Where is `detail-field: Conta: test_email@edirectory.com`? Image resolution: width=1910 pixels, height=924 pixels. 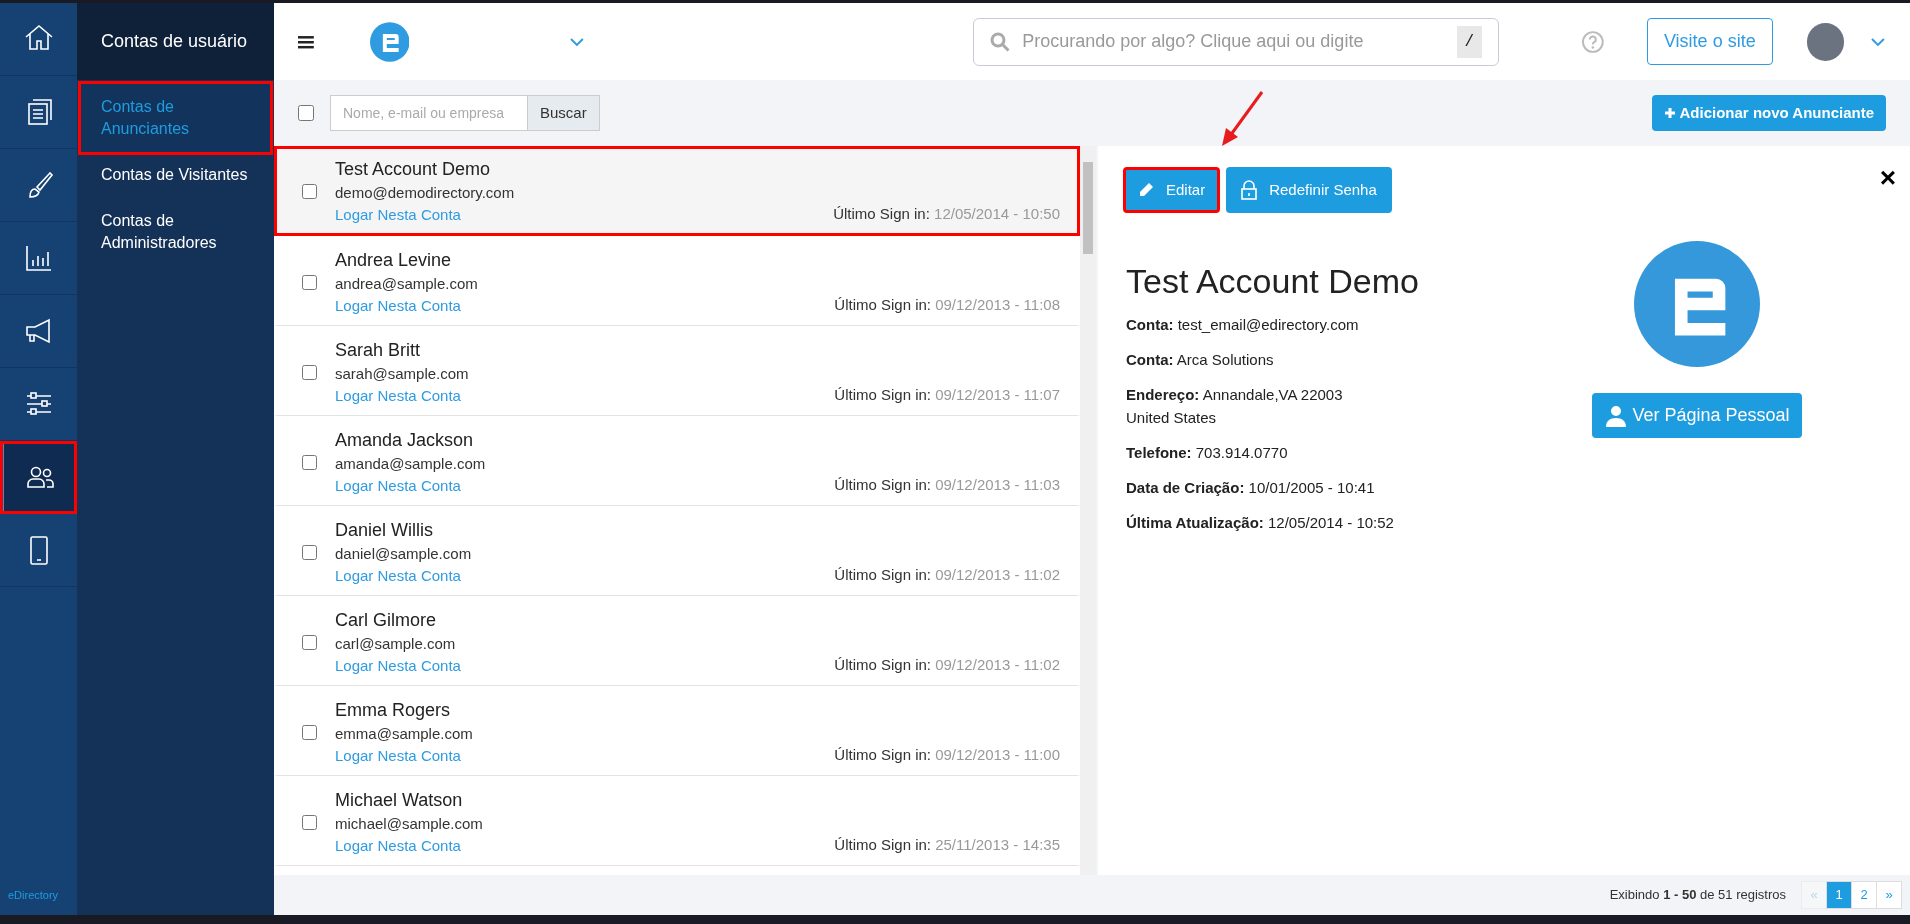
detail-field: Conta: test_email@edirectory.com is located at coordinates (1319, 324).